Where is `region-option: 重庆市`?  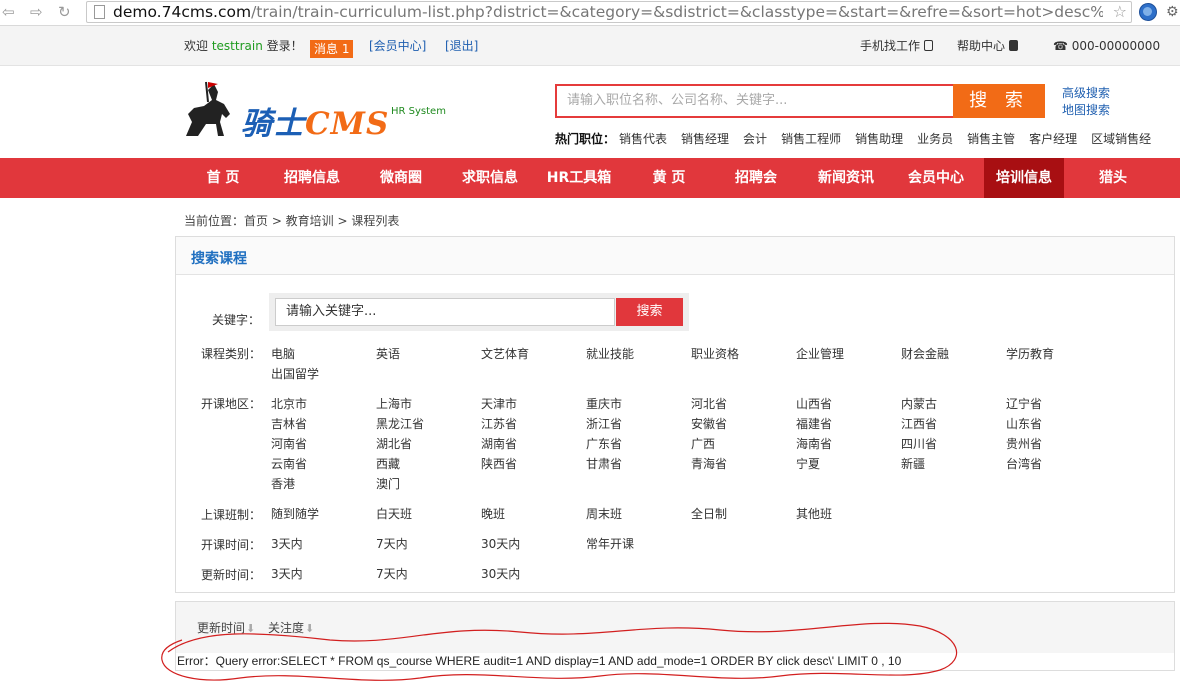
region-option: 重庆市 is located at coordinates (604, 403).